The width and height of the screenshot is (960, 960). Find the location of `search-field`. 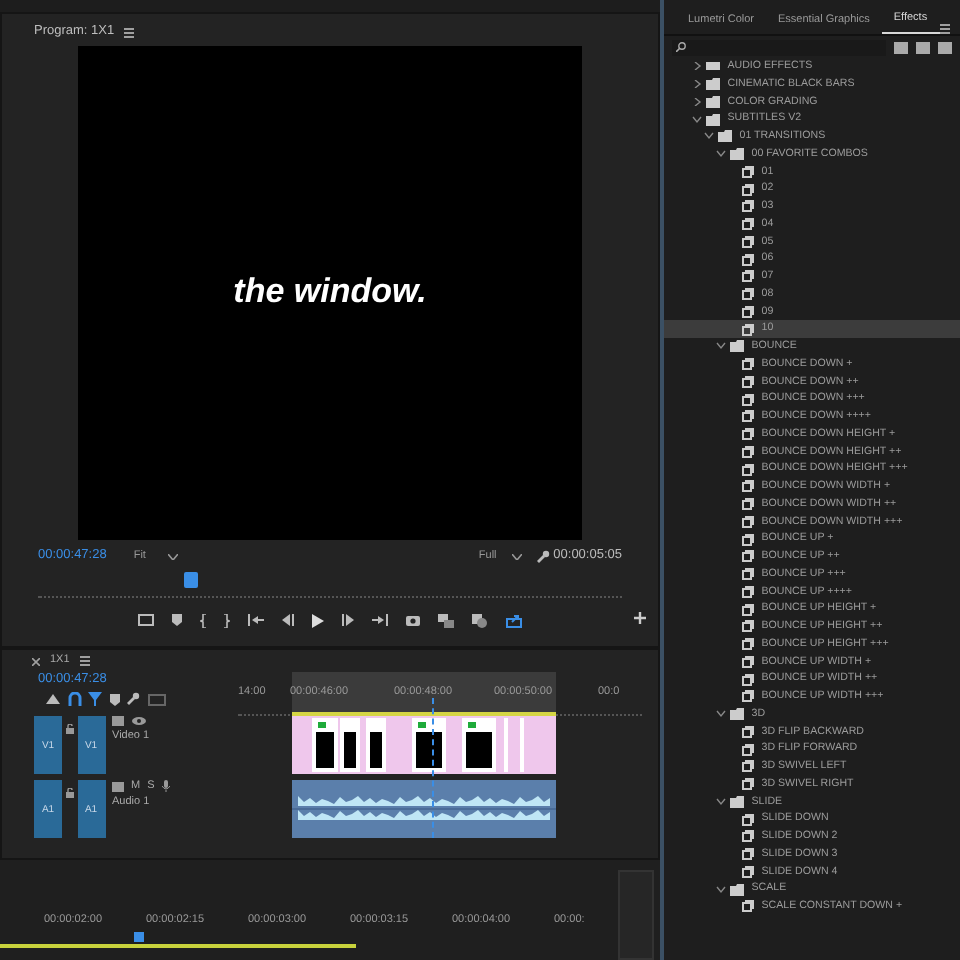

search-field is located at coordinates (779, 47).